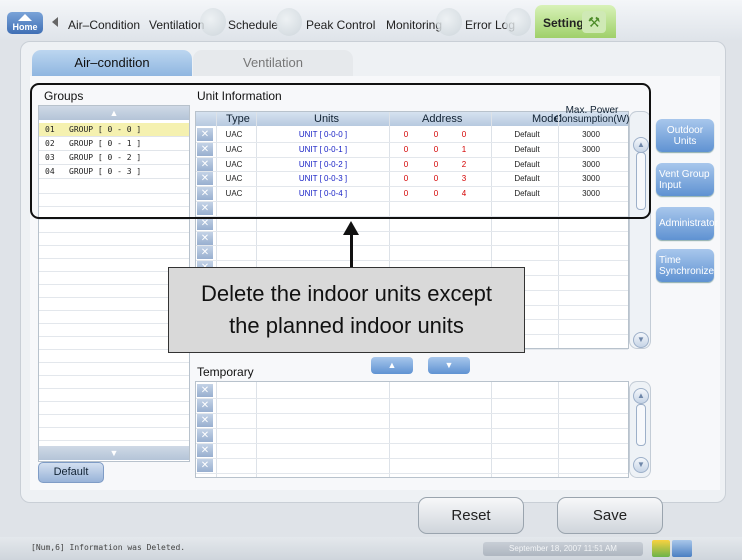  What do you see at coordinates (641, 465) in the screenshot?
I see `temp-scroll-down-icon: ▼` at bounding box center [641, 465].